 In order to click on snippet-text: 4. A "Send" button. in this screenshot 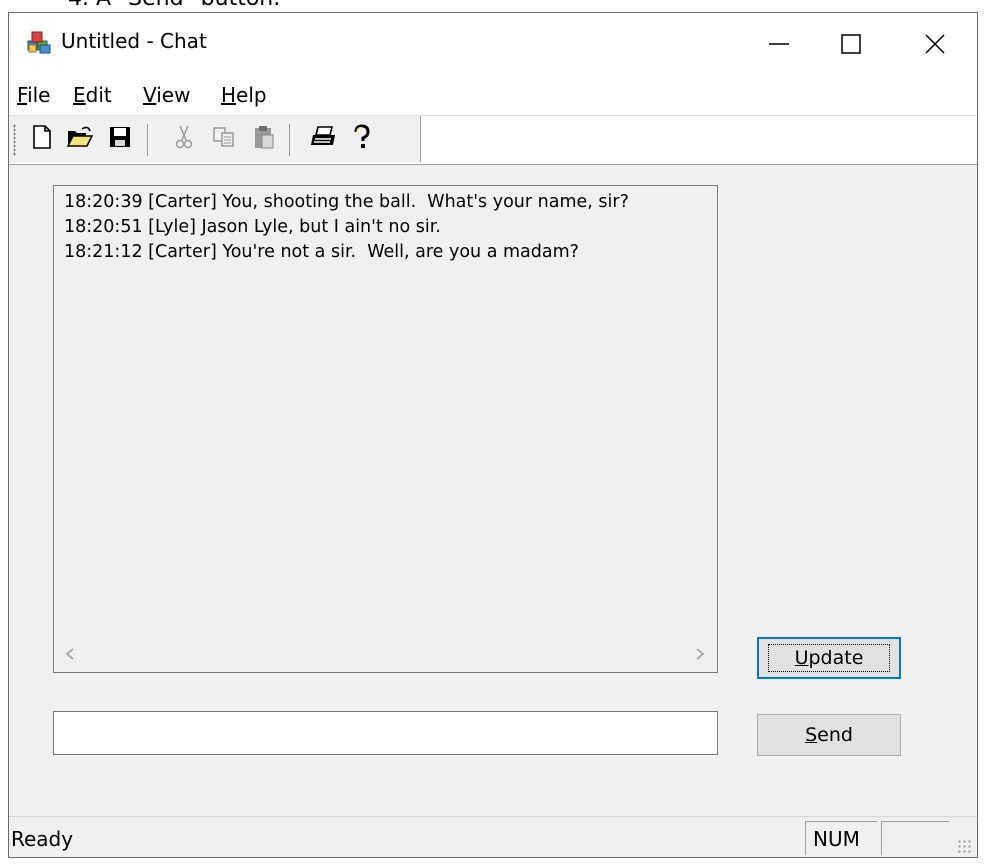, I will do `click(174, 5)`.